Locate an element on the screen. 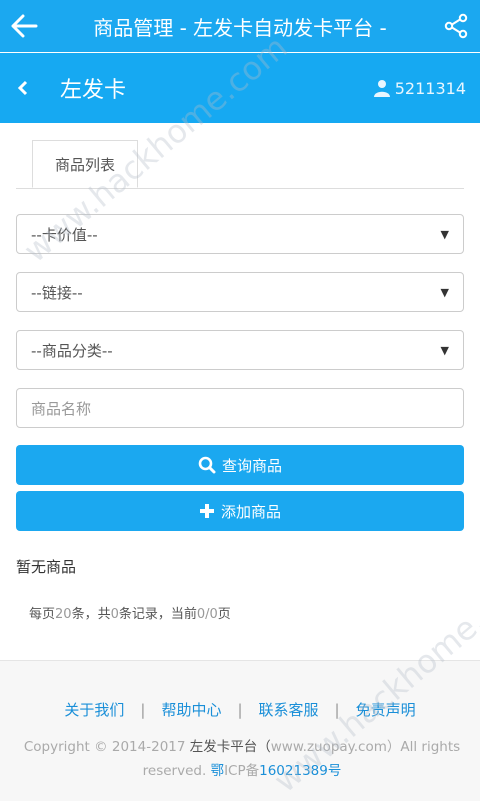  site-navbar: 左发卡 5211314 is located at coordinates (240, 88).